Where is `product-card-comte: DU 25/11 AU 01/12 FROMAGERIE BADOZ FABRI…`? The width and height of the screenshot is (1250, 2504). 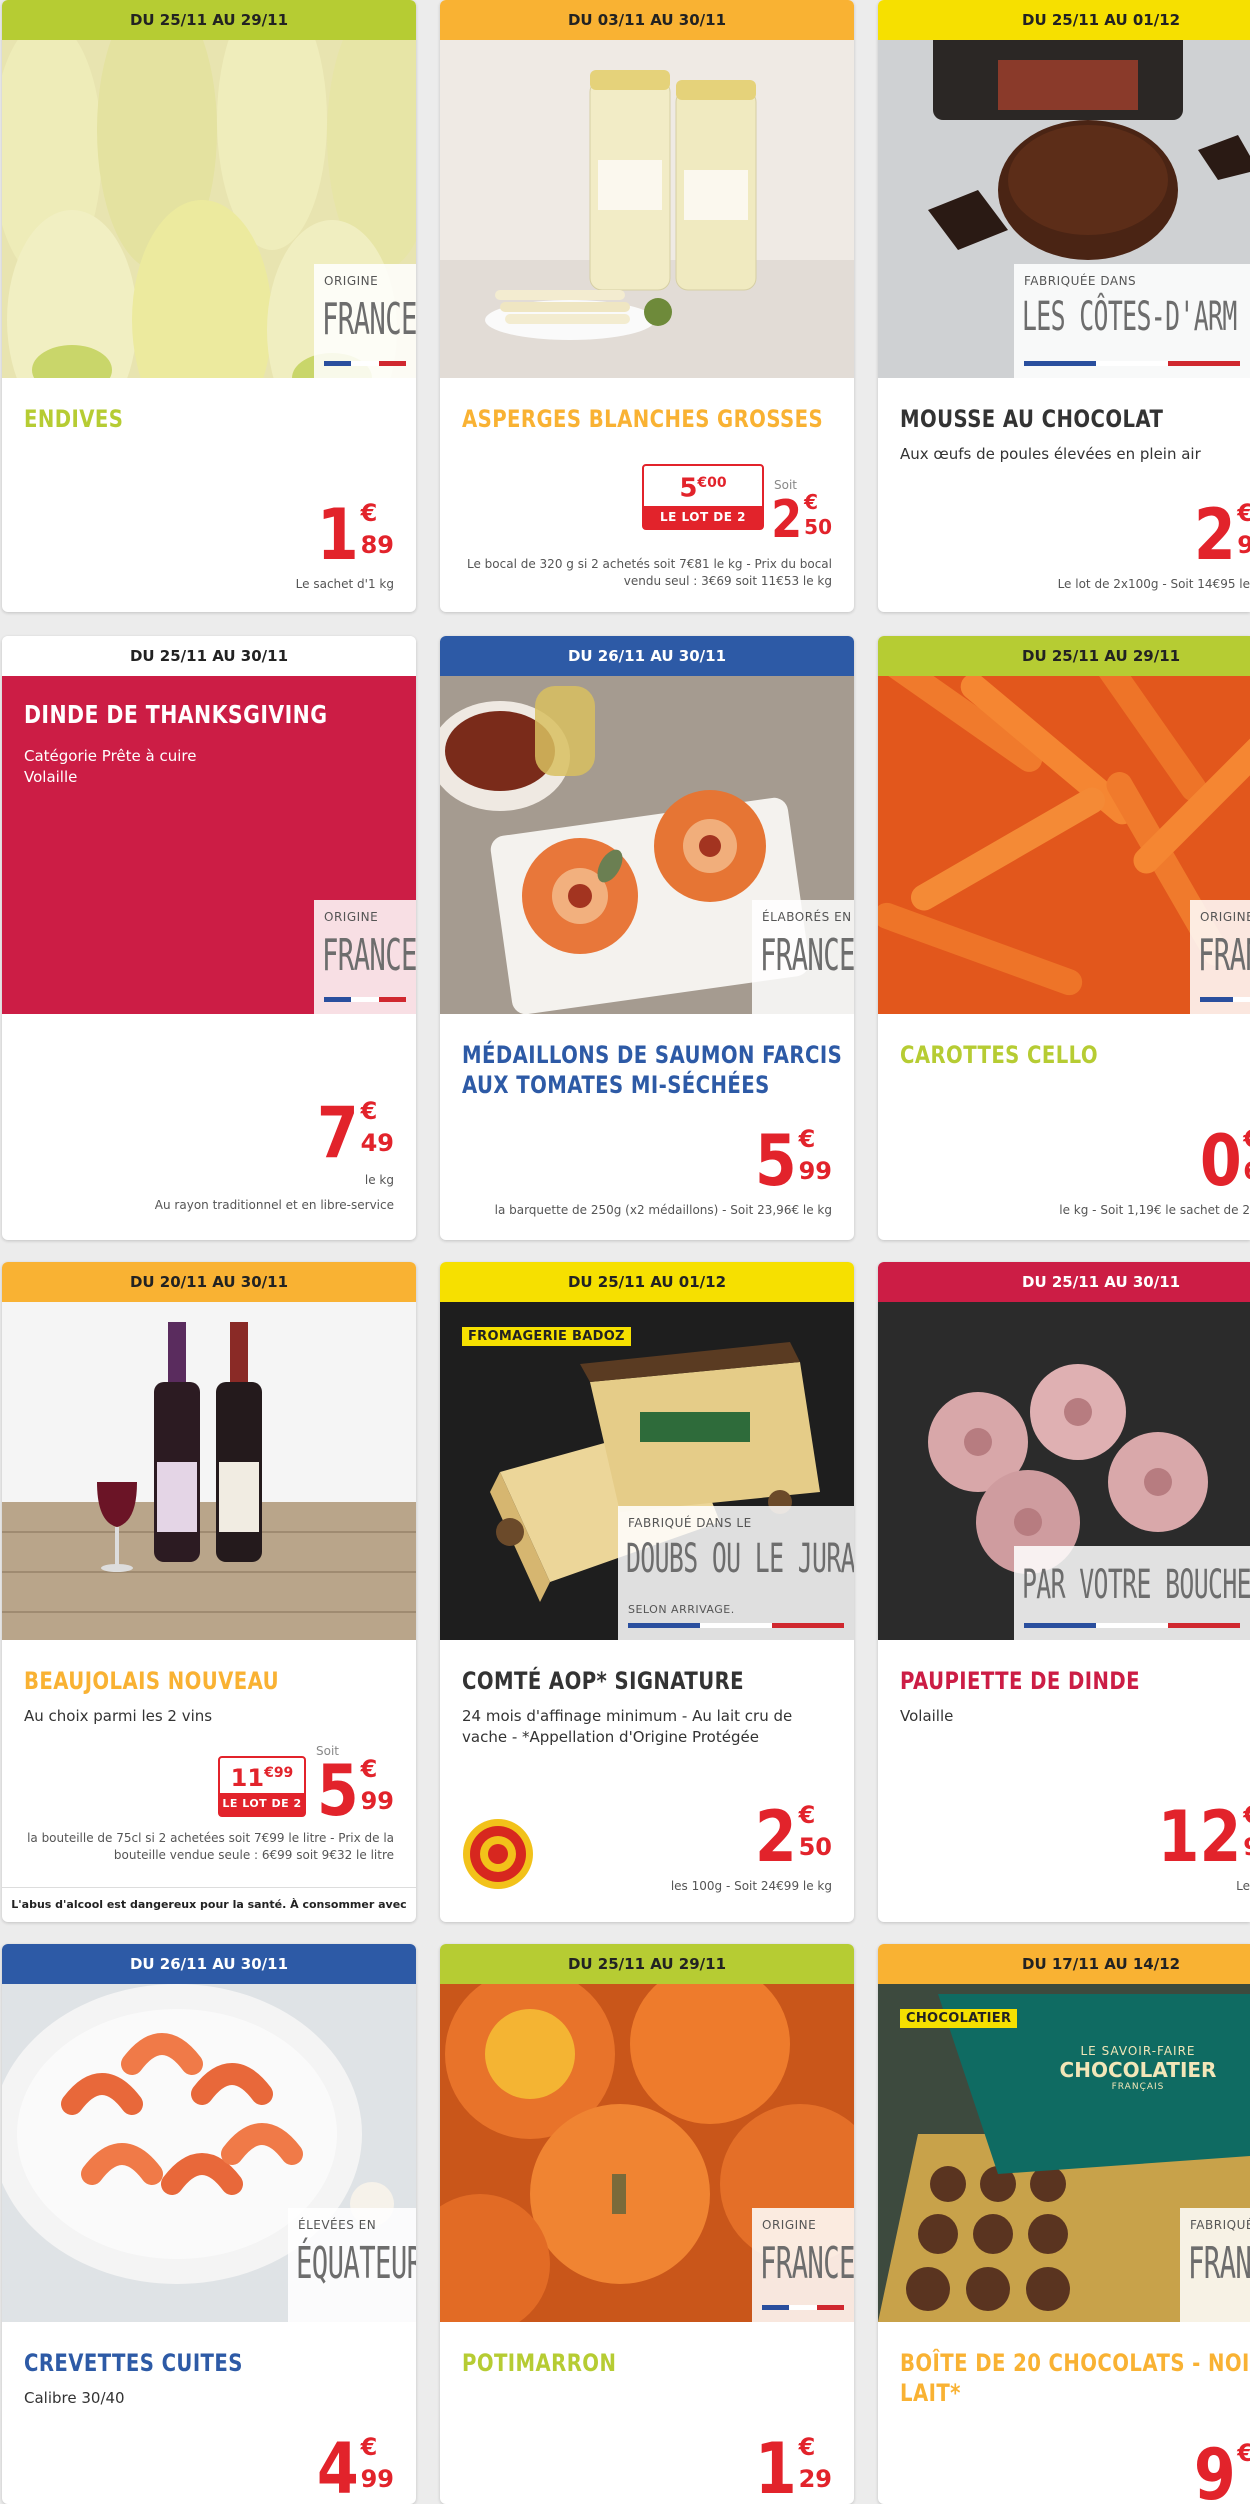
product-card-comte: DU 25/11 AU 01/12 FROMAGERIE BADOZ FABRI… is located at coordinates (647, 1592).